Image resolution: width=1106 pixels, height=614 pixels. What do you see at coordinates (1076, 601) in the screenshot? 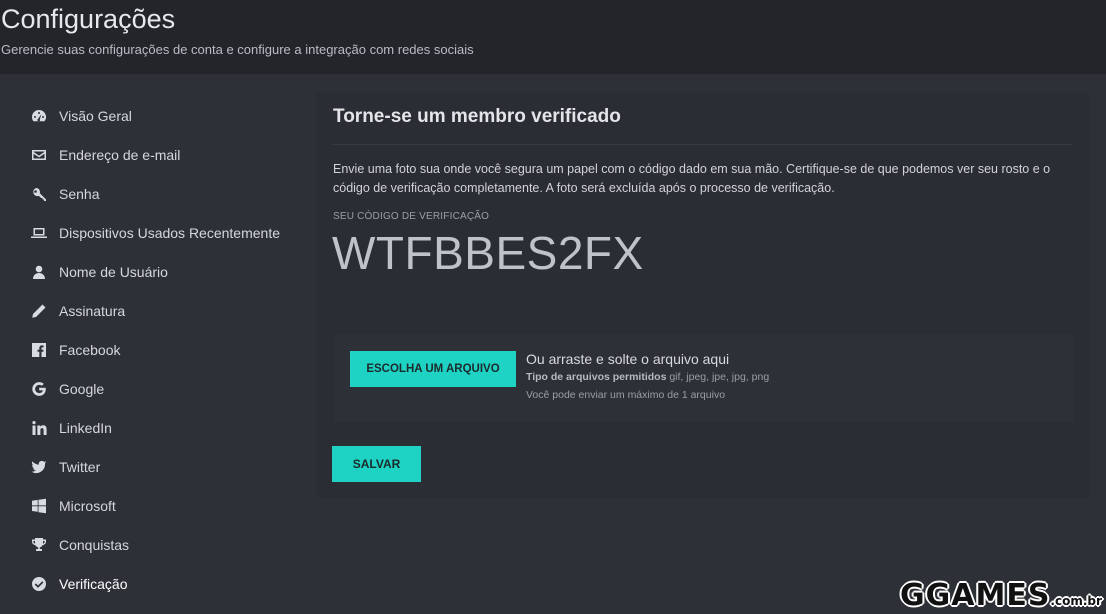
I see `watermark-suffix: .com.br` at bounding box center [1076, 601].